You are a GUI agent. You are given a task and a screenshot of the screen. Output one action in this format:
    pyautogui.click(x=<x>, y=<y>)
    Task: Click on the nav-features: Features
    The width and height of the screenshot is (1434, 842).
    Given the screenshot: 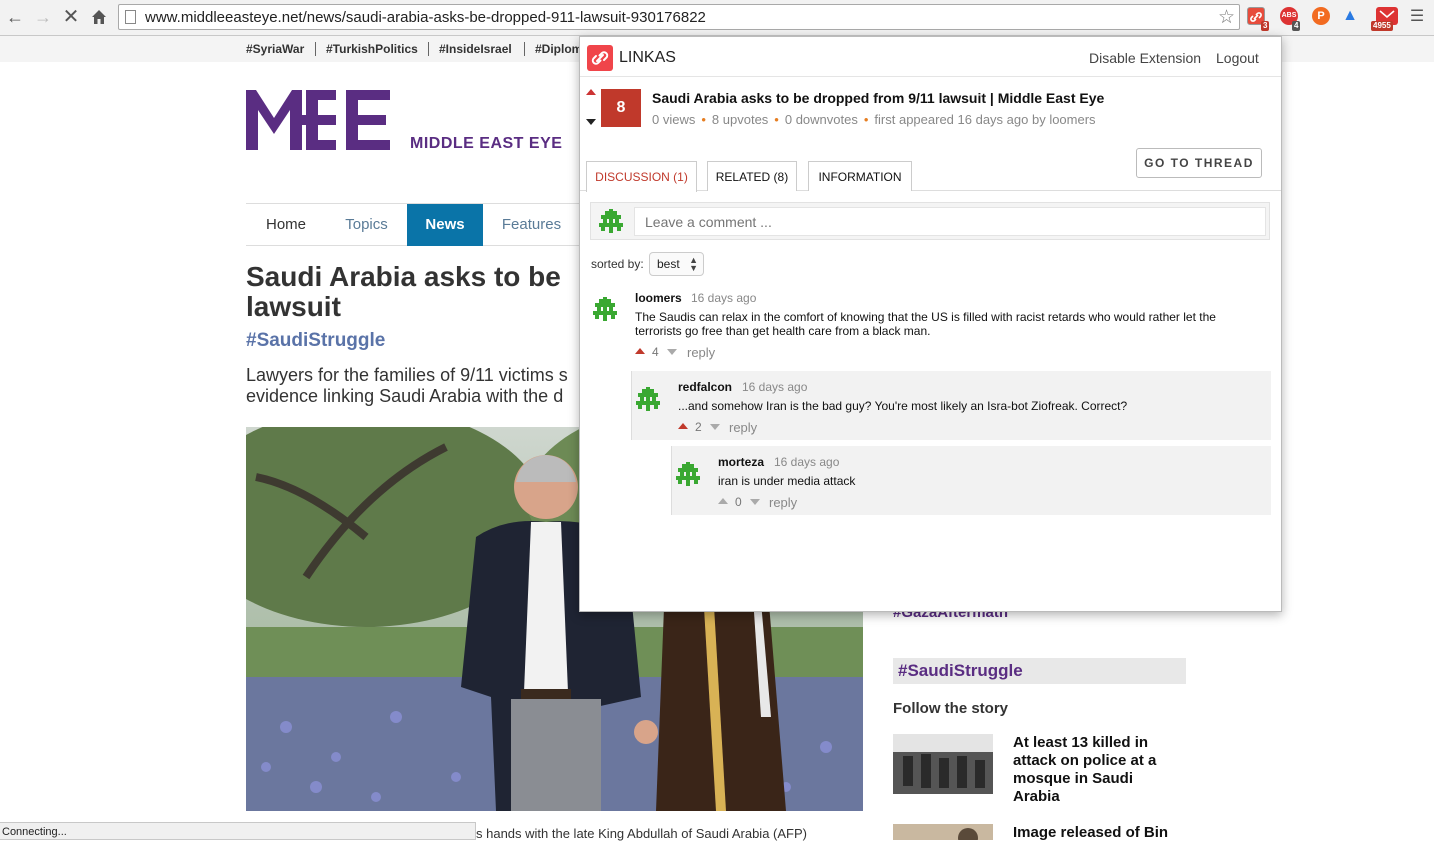 What is the action you would take?
    pyautogui.click(x=531, y=225)
    